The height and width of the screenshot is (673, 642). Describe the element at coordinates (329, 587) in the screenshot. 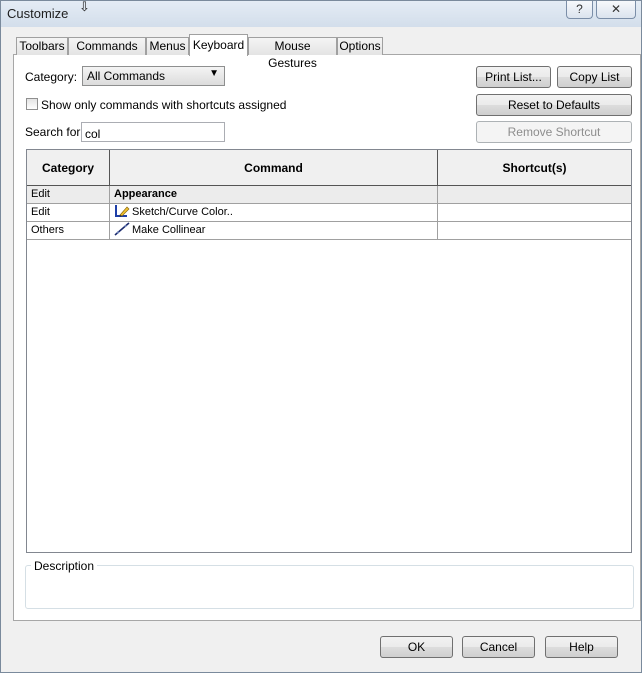

I see `description-box` at that location.